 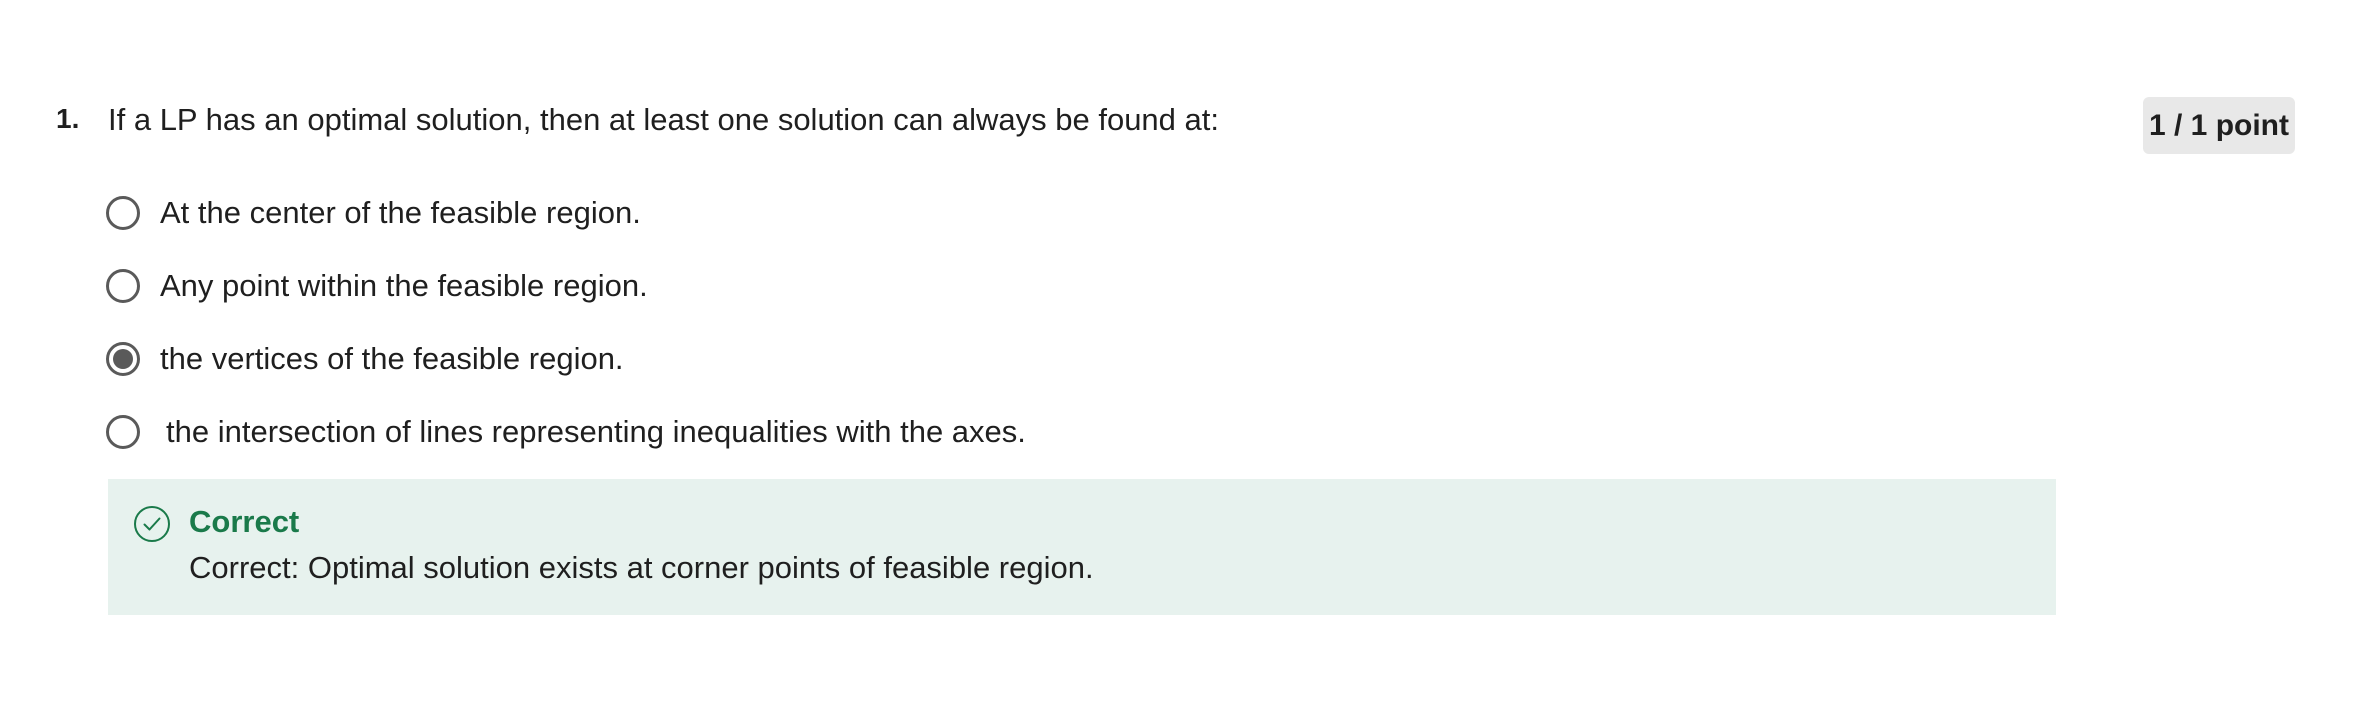 I want to click on option-label: the vertices of the feasible region., so click(x=392, y=358).